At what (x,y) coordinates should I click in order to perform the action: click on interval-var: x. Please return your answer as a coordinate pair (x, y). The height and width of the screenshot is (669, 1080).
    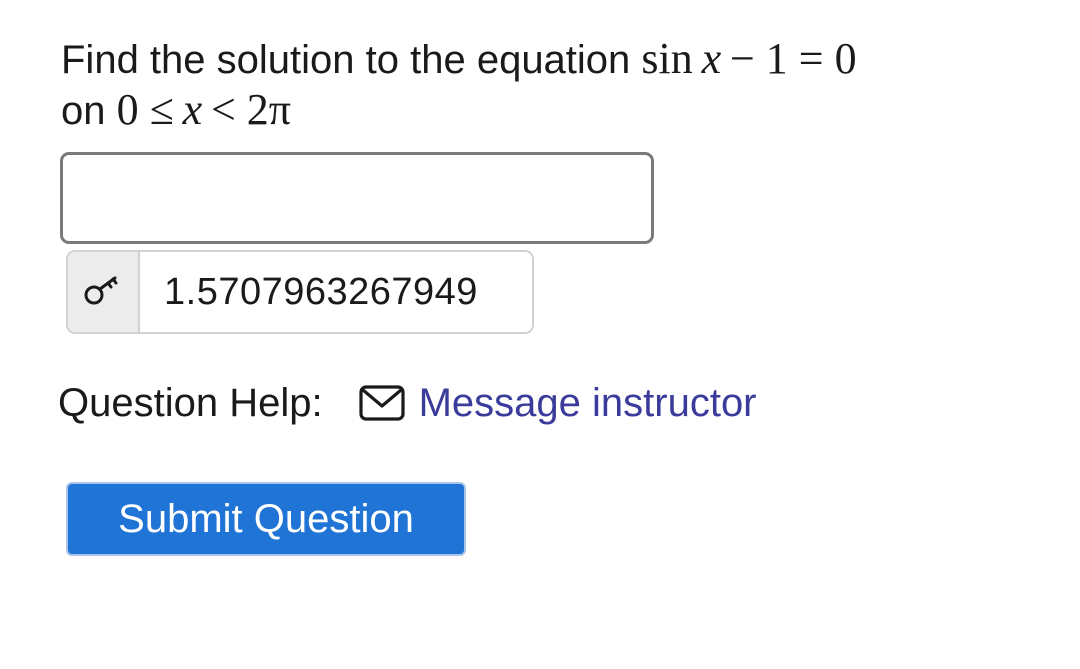
    Looking at the image, I should click on (192, 109).